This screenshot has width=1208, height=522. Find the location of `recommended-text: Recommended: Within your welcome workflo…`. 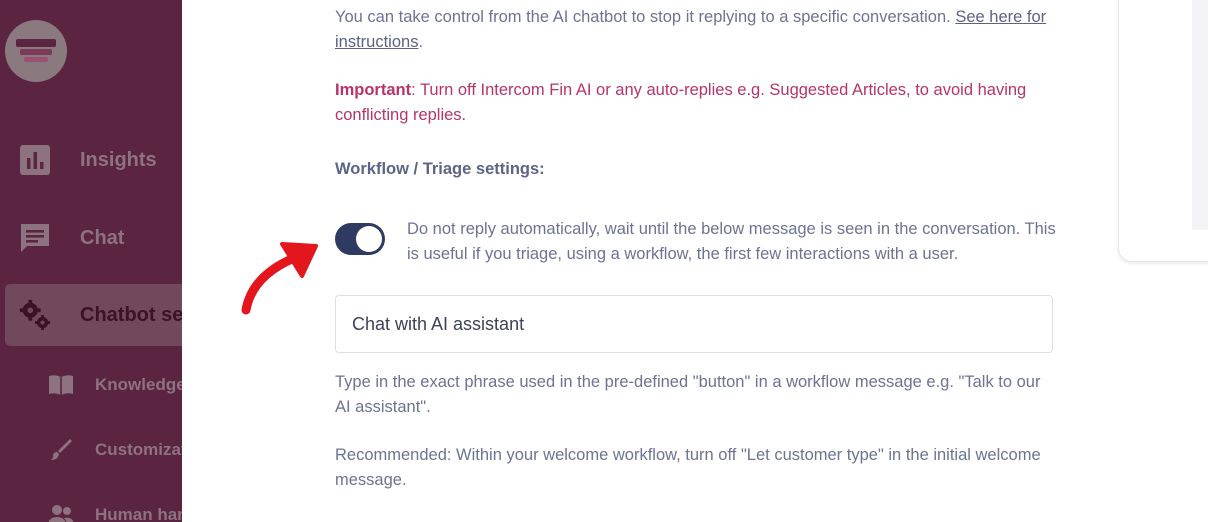

recommended-text: Recommended: Within your welcome workflo… is located at coordinates (688, 467).